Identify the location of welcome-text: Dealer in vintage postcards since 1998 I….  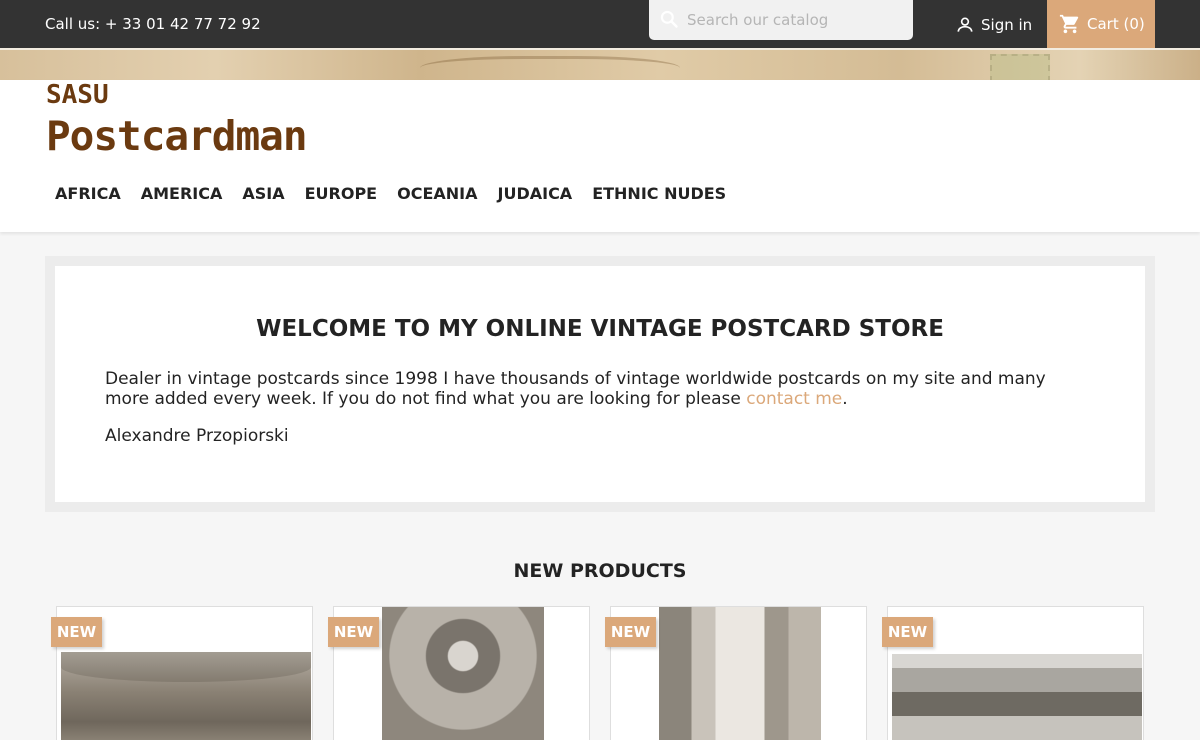
(600, 389).